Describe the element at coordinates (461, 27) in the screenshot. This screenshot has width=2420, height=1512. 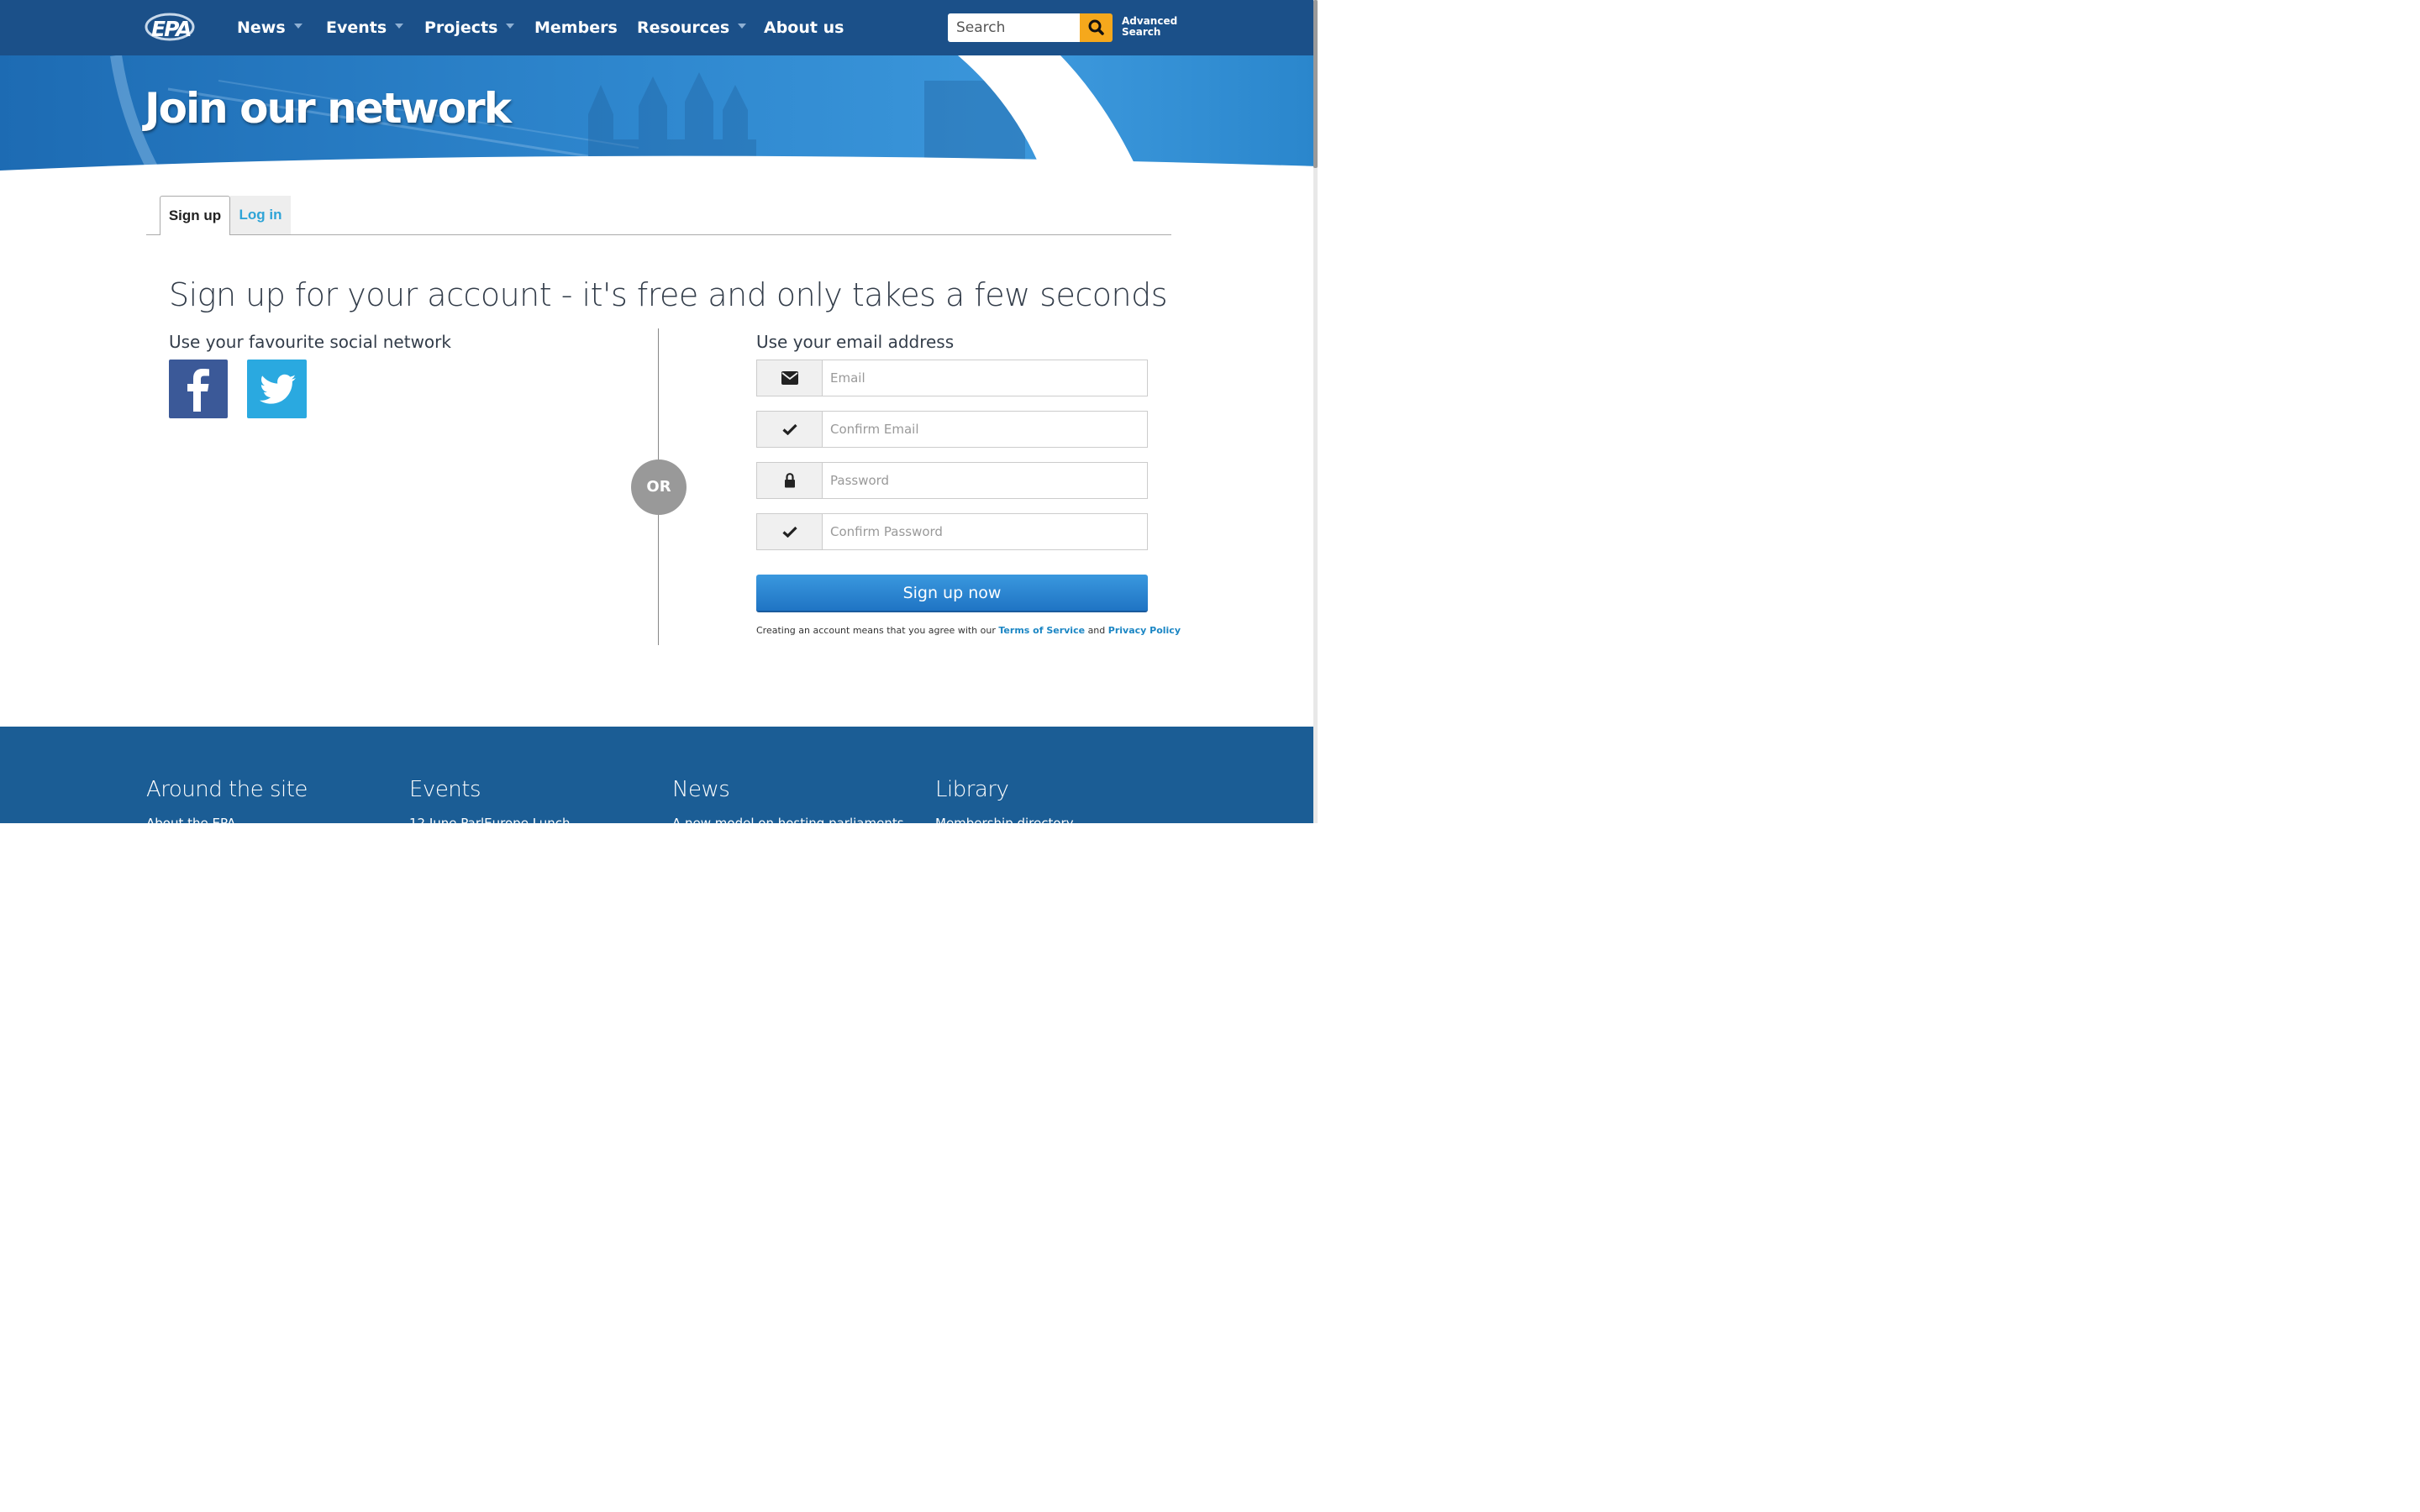
I see `nav-projects-label: Projects` at that location.